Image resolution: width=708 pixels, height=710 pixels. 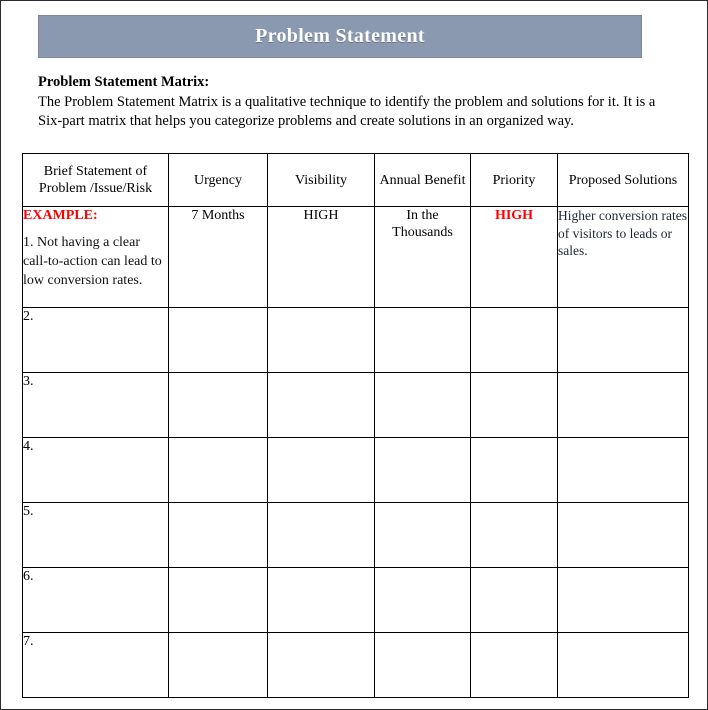 I want to click on table-row: 4., so click(x=355, y=470).